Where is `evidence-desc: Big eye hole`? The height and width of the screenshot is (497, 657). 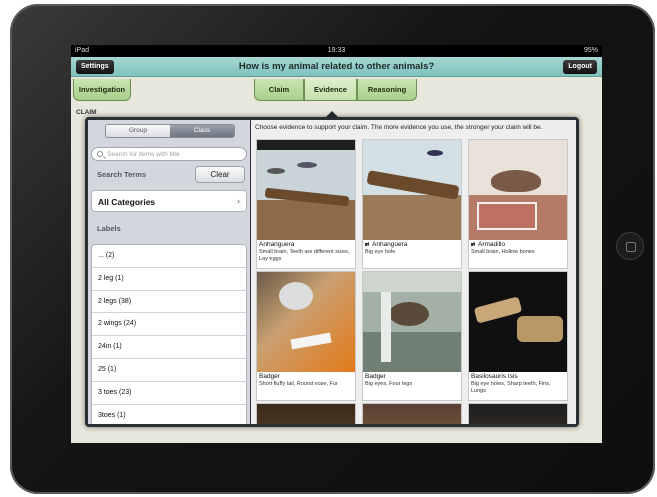
evidence-desc: Big eye hole is located at coordinates (380, 252).